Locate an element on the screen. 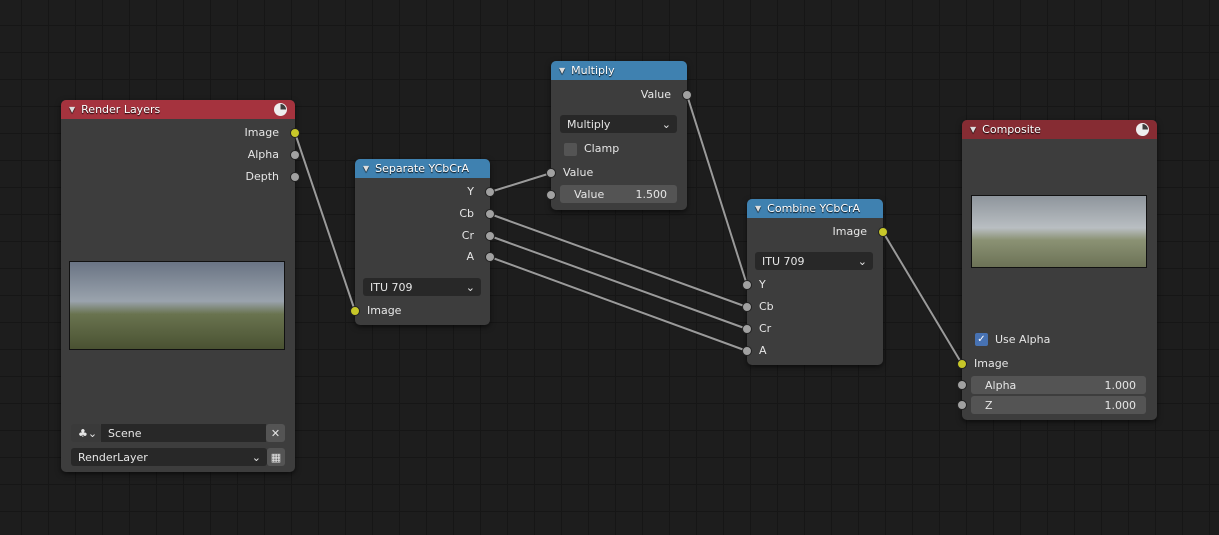 The width and height of the screenshot is (1219, 535). clamp-checkbox is located at coordinates (570, 149).